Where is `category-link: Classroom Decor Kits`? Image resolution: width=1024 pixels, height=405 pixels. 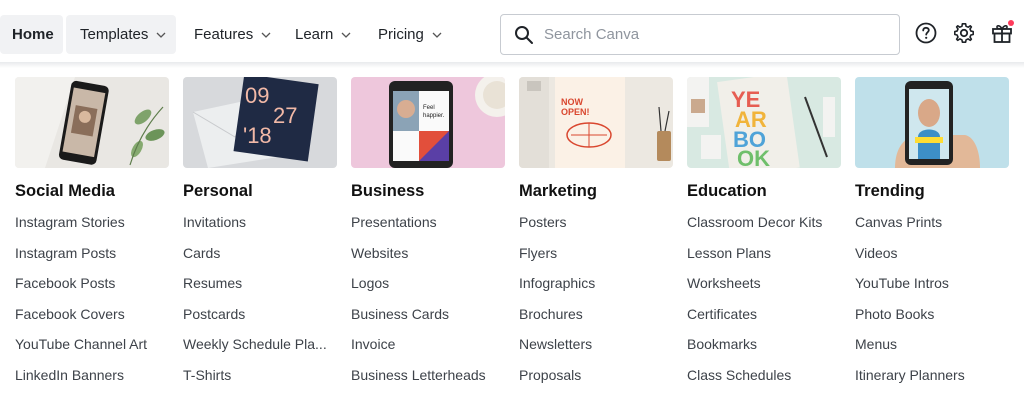 category-link: Classroom Decor Kits is located at coordinates (771, 222).